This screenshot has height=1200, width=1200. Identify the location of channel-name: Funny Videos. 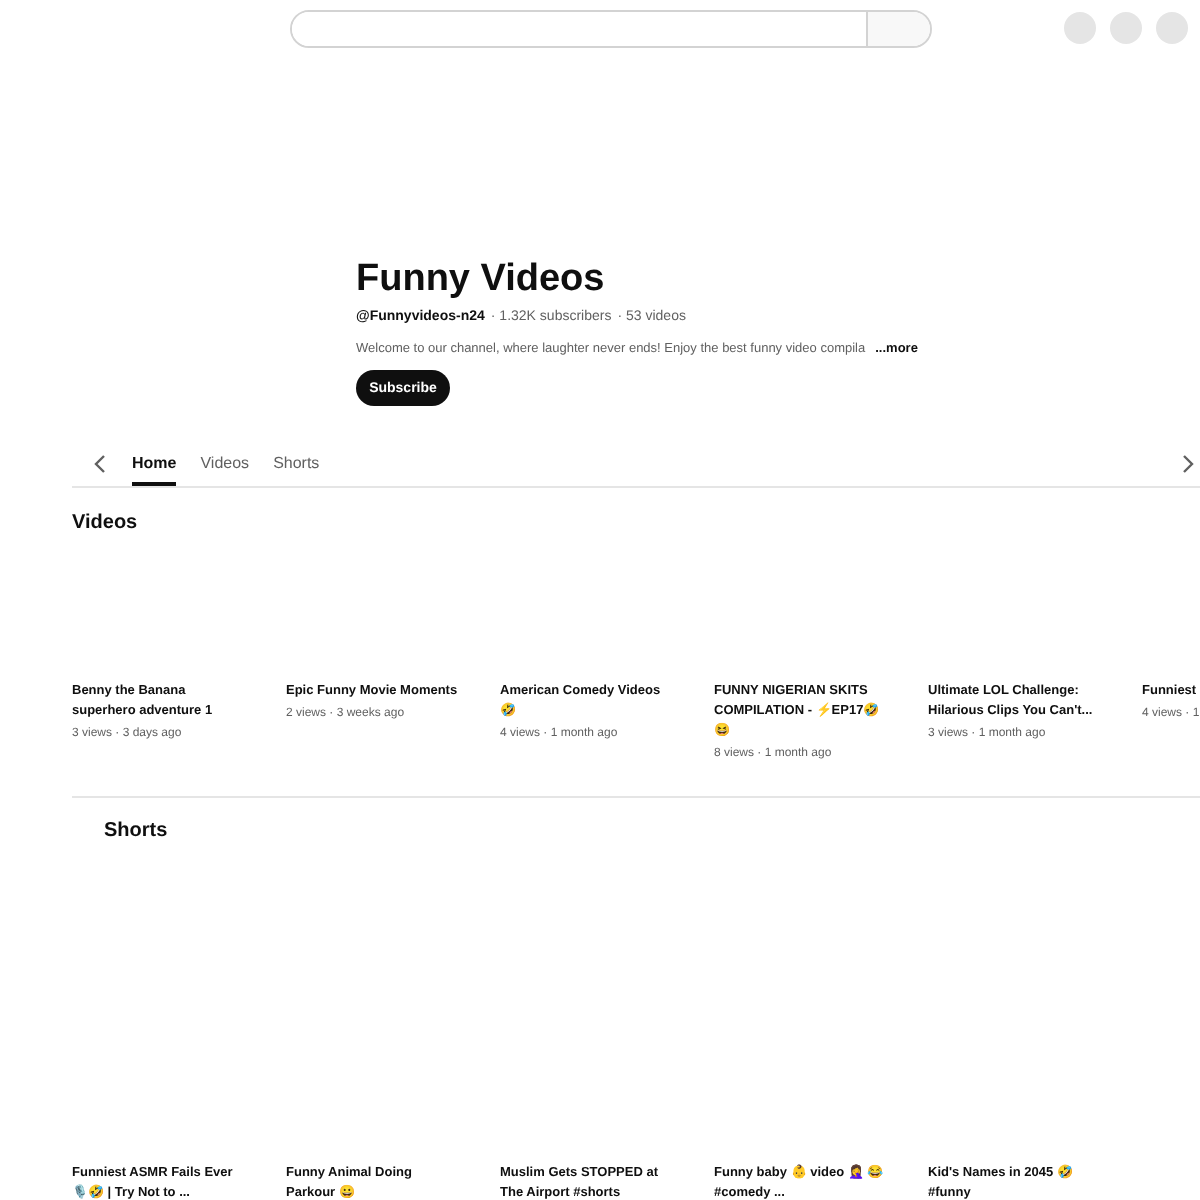
(481, 280).